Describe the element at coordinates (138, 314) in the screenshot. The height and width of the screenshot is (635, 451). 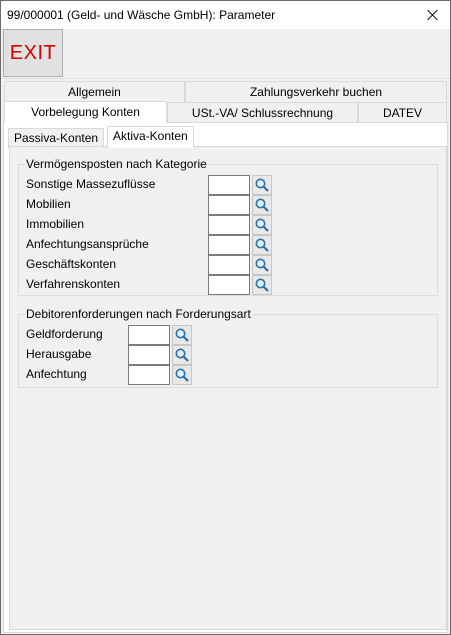
I see `group-debitorenforderungen-title: Debitorenforderungen nach Forderungsart` at that location.